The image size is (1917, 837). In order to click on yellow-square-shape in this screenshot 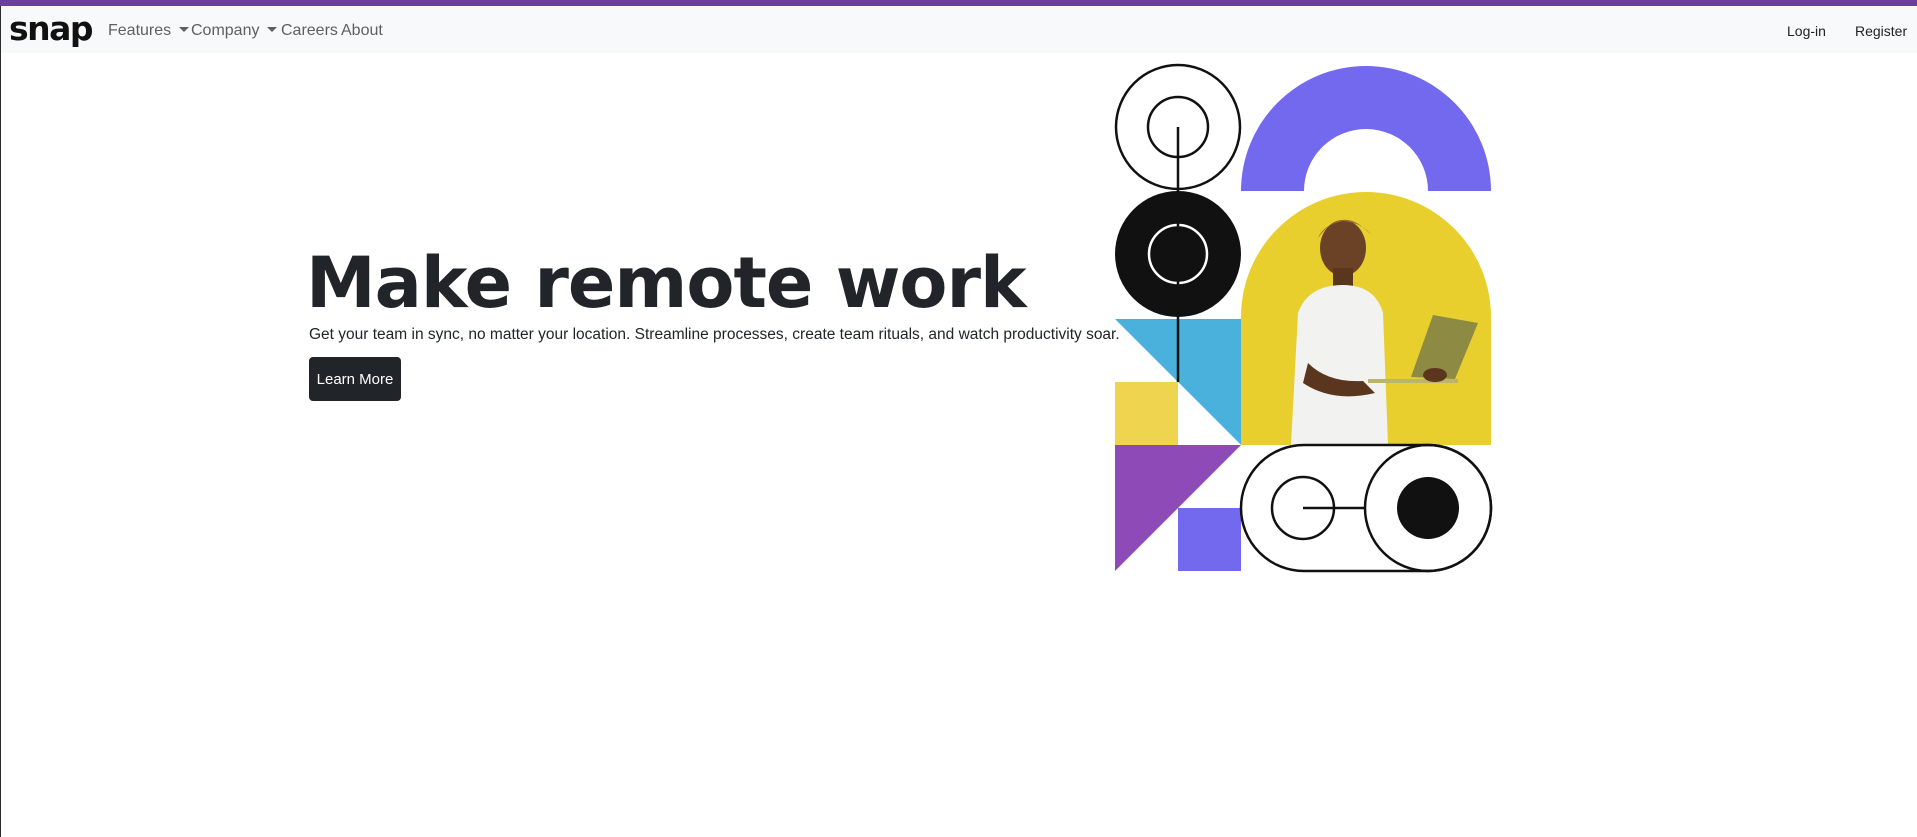, I will do `click(1146, 413)`.